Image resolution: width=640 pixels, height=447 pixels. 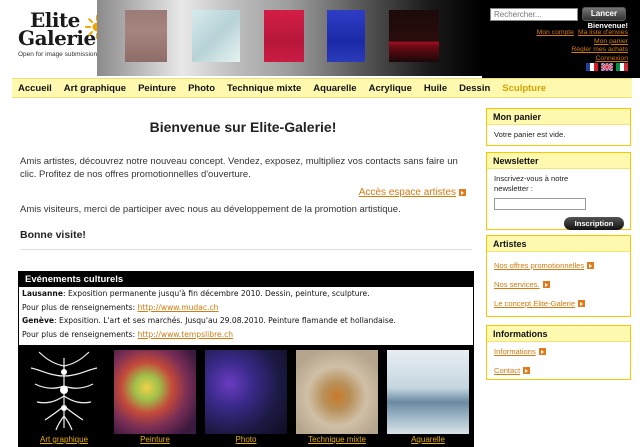 I want to click on gallery-thumb-art-graphique, so click(x=64, y=392).